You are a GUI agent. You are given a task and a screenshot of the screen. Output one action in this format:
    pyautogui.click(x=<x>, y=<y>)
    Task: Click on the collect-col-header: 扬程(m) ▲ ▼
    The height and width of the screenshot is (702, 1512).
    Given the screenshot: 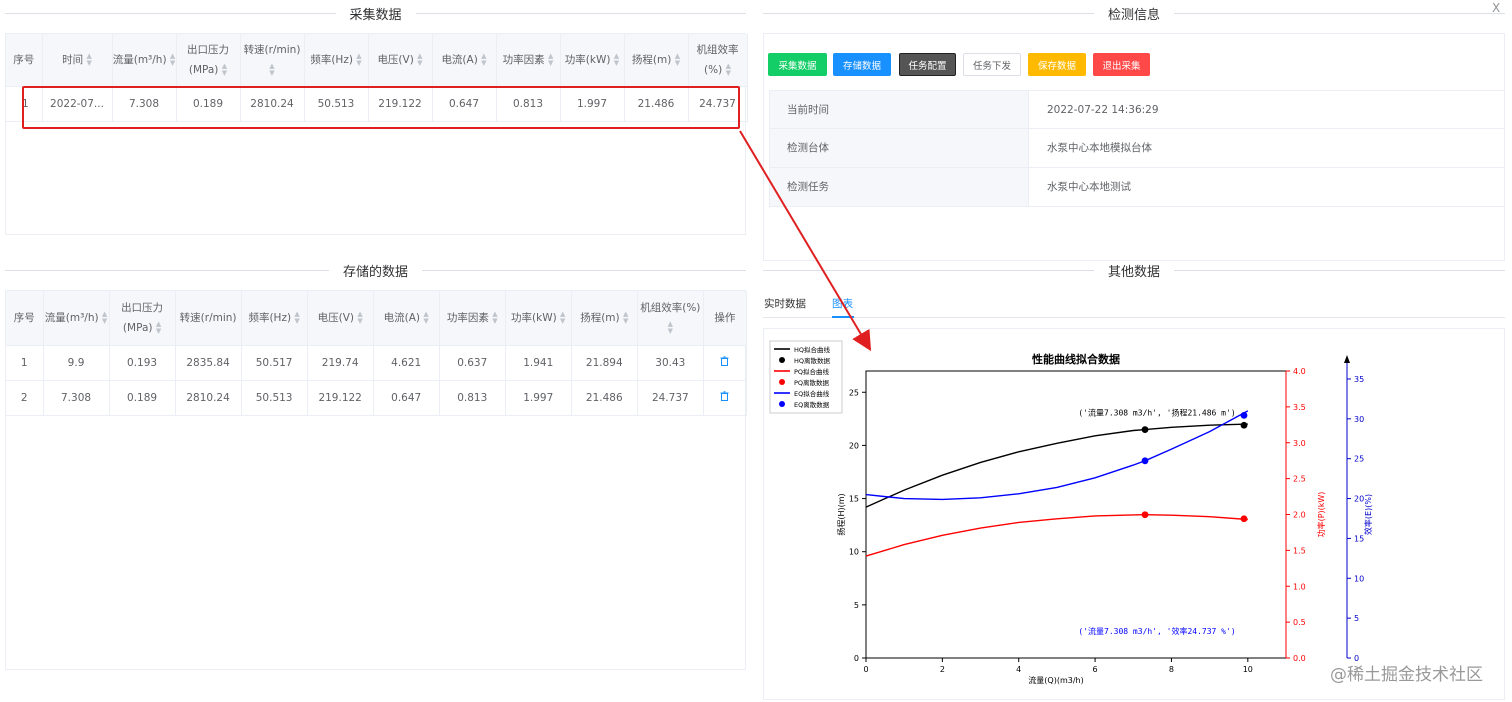 What is the action you would take?
    pyautogui.click(x=656, y=60)
    